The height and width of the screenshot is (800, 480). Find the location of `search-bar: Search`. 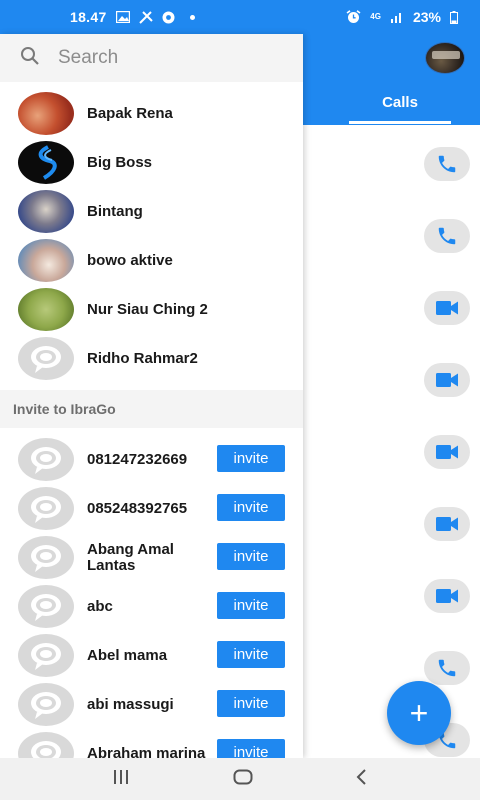

search-bar: Search is located at coordinates (151, 58).